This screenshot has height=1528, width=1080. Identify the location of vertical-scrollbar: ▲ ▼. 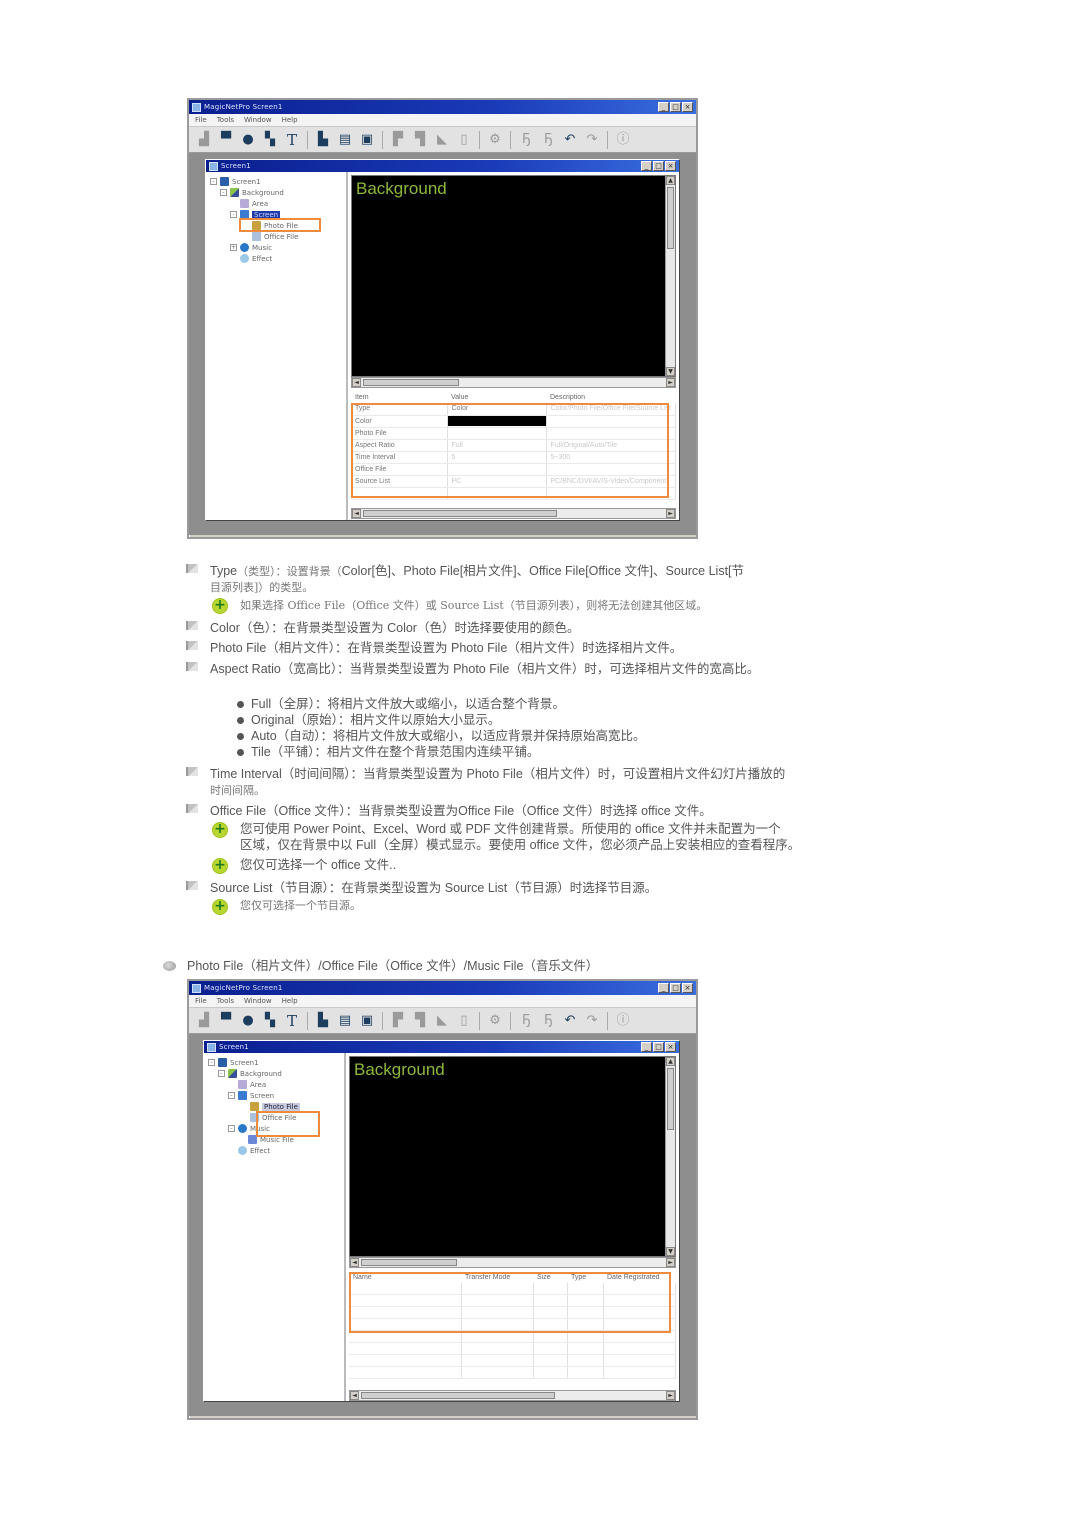
(670, 276).